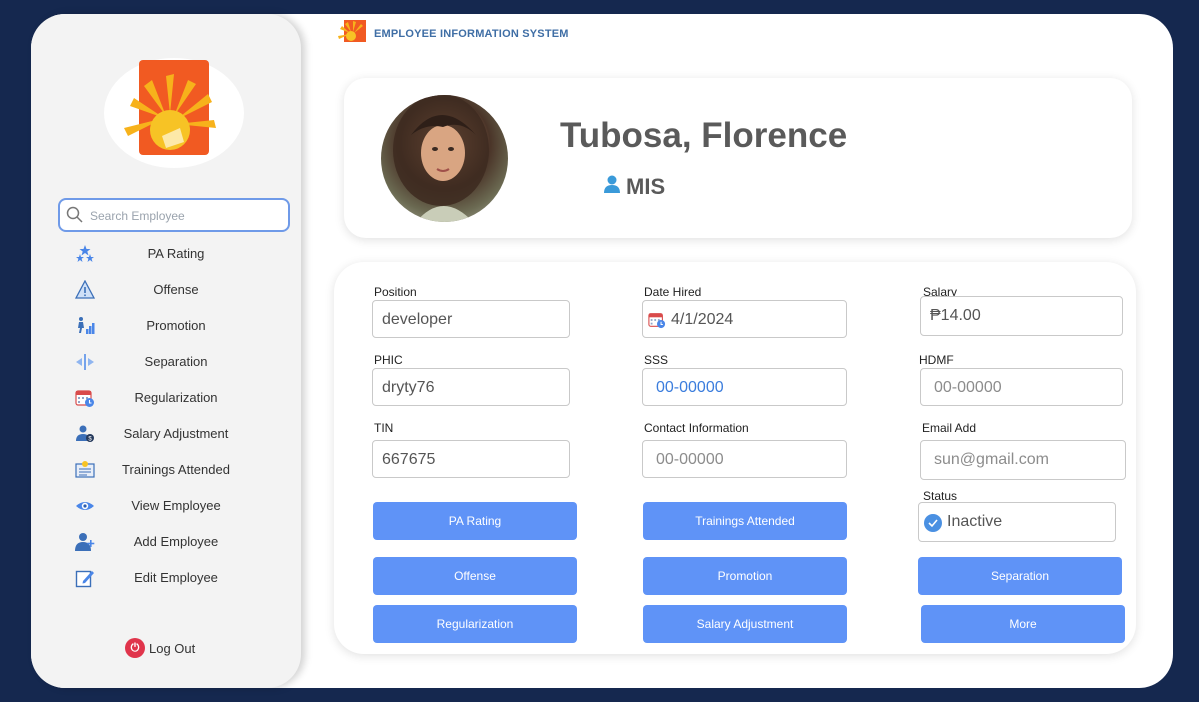  I want to click on more-button: More, so click(1023, 624).